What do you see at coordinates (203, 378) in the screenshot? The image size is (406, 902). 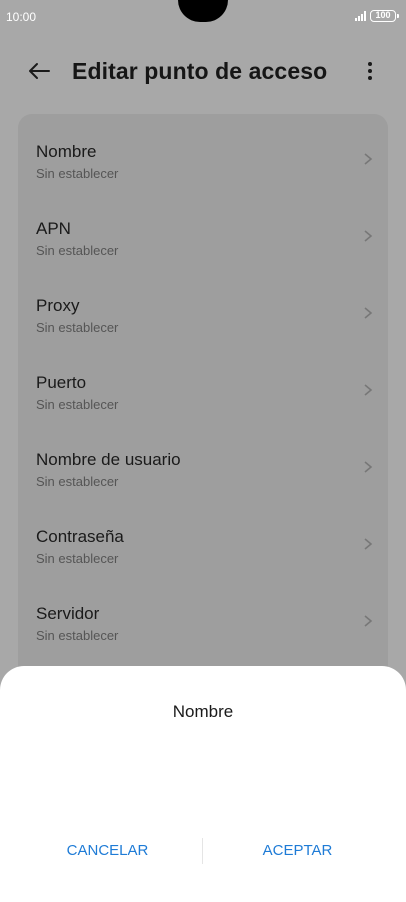 I see `list-item-puerto: Puerto Sin establecer` at bounding box center [203, 378].